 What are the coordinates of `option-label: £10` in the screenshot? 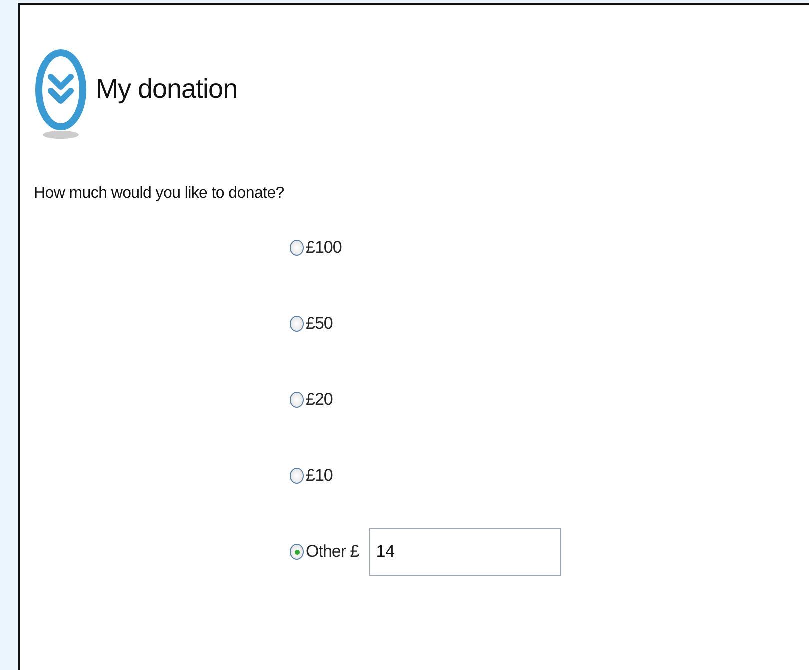 It's located at (319, 476).